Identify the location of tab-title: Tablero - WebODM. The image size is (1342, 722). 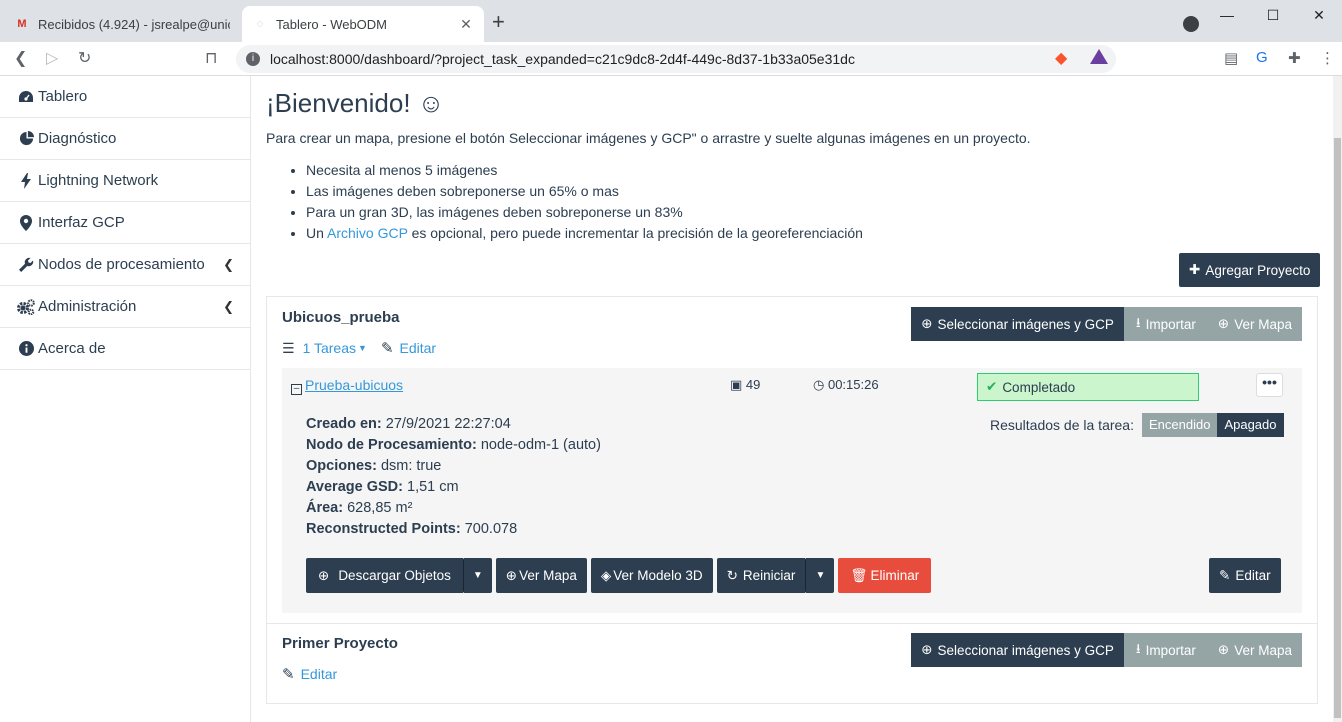
(332, 24).